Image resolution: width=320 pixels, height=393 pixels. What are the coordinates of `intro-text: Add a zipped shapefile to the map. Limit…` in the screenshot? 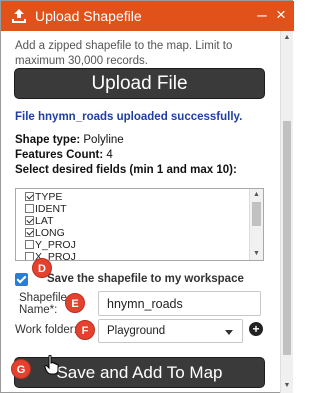 It's located at (124, 53).